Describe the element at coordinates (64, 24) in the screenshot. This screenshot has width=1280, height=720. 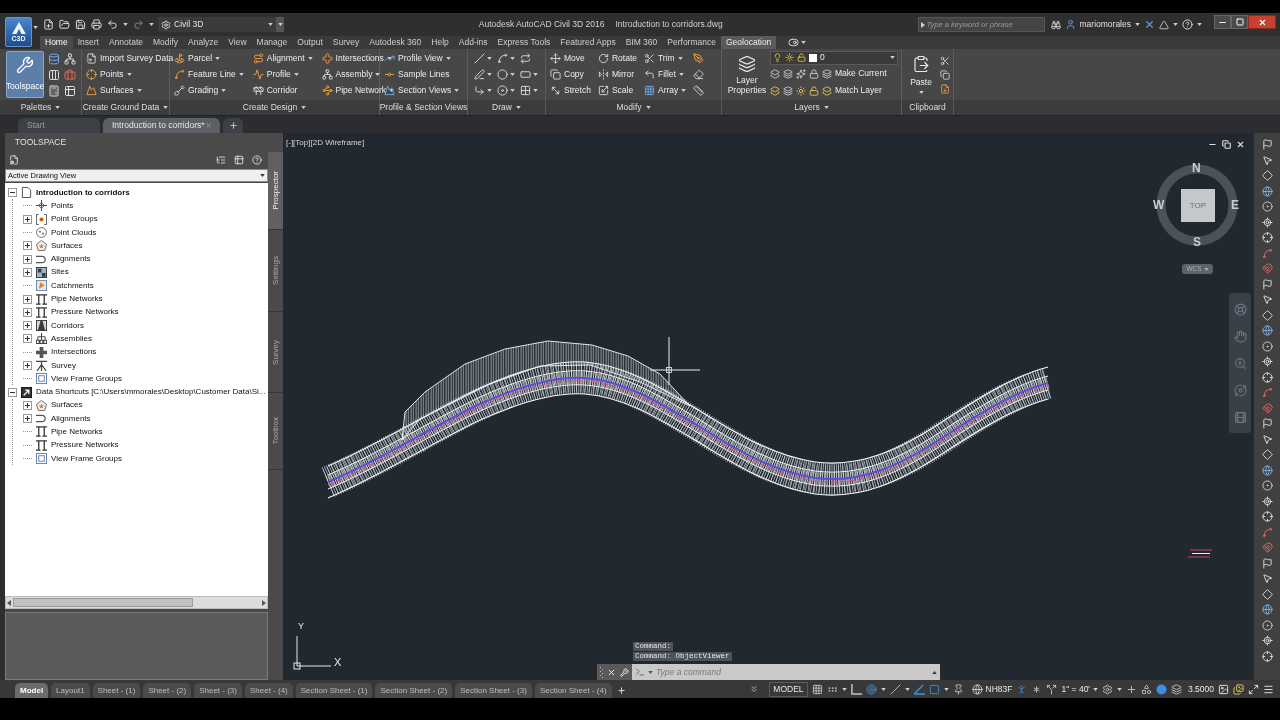
I see `folder-icon` at that location.